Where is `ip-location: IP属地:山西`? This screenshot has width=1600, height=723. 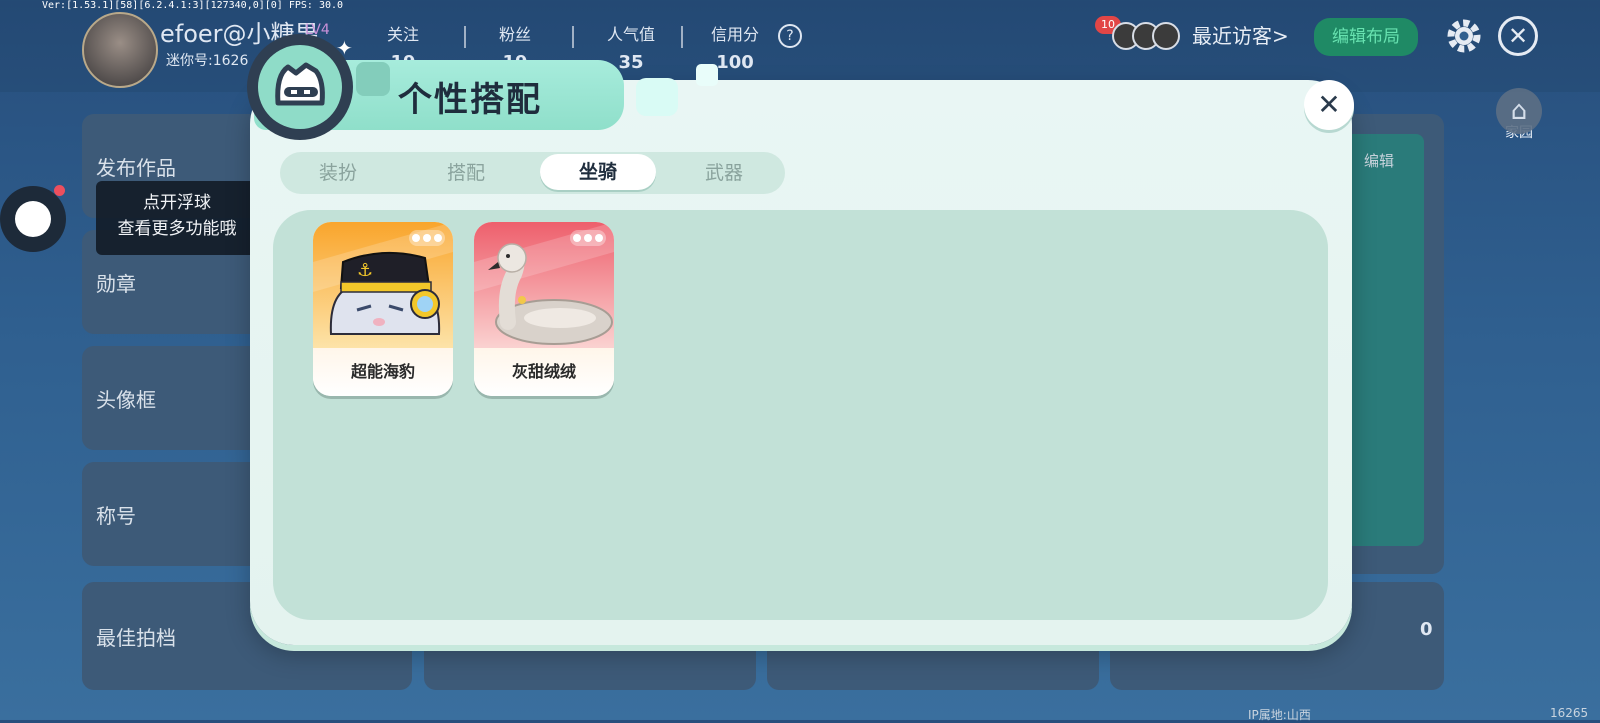 ip-location: IP属地:山西 is located at coordinates (1279, 715).